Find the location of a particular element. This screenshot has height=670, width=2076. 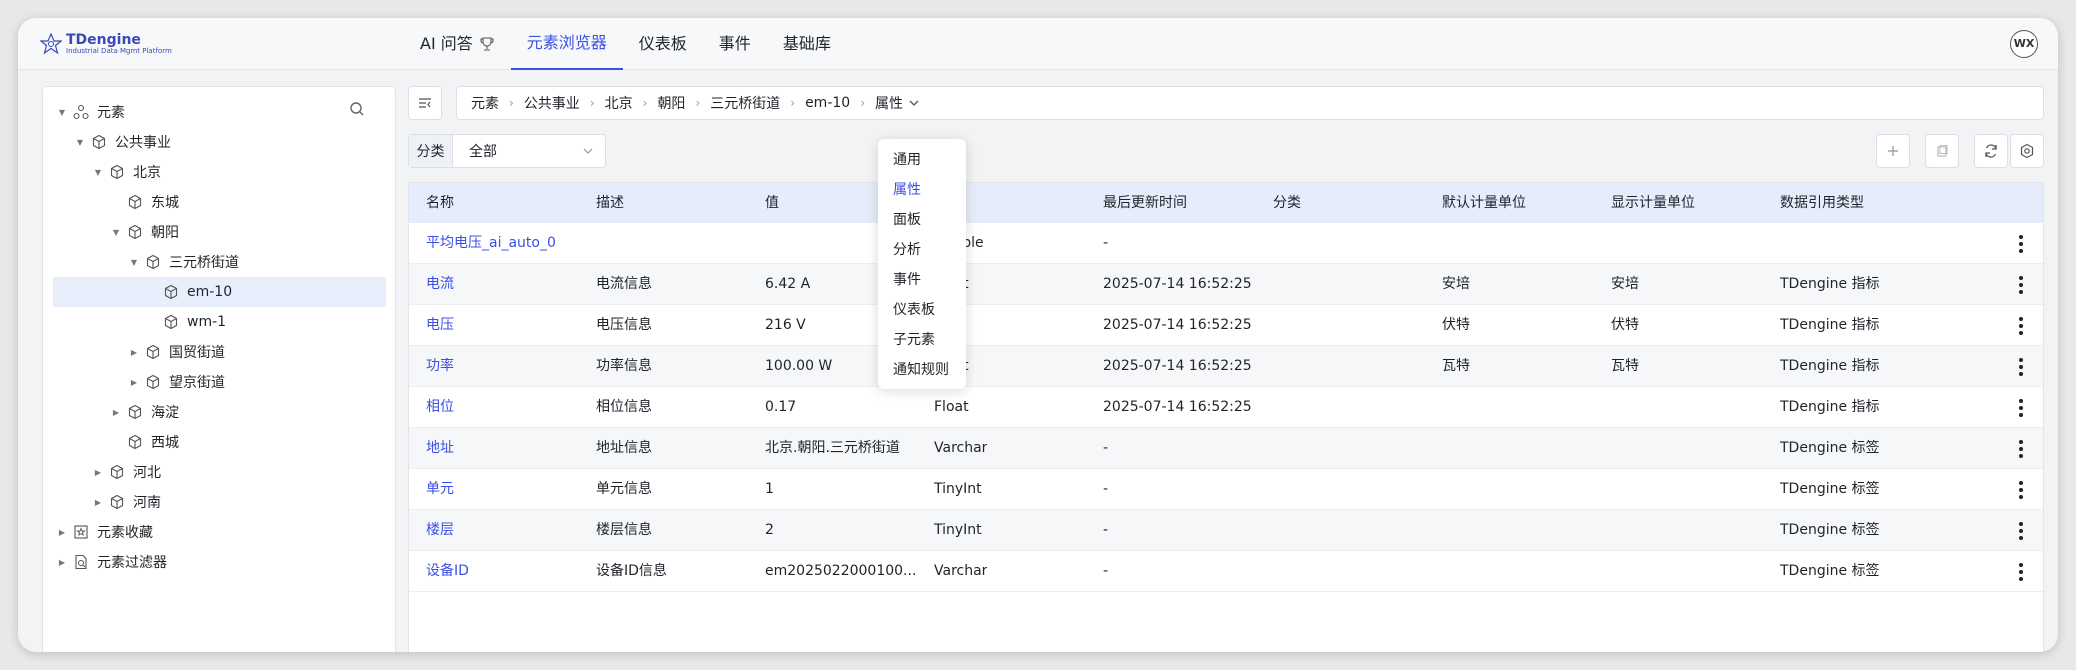

breadcrumb-item: em-10 is located at coordinates (827, 103).